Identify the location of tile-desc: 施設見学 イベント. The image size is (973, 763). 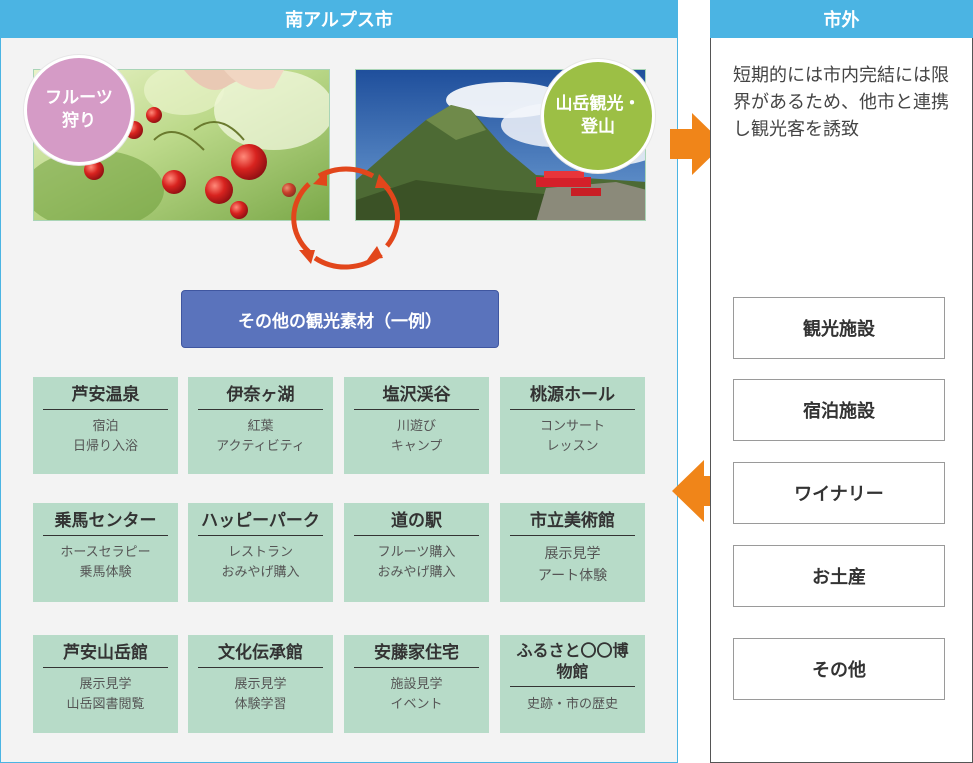
(416, 694).